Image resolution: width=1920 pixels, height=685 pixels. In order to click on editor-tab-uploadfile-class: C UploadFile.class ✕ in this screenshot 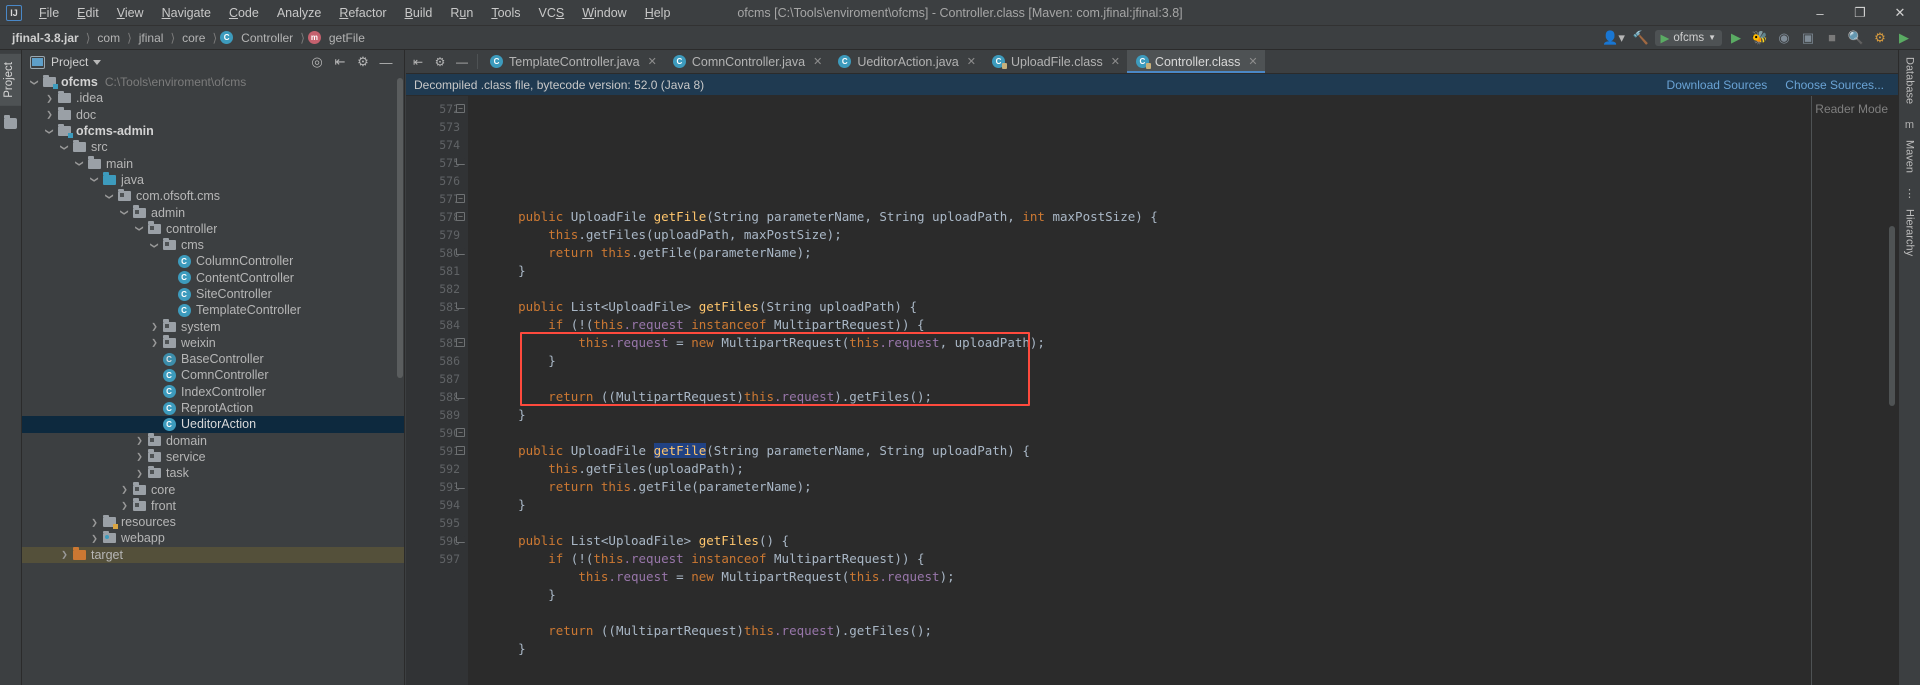, I will do `click(1054, 61)`.